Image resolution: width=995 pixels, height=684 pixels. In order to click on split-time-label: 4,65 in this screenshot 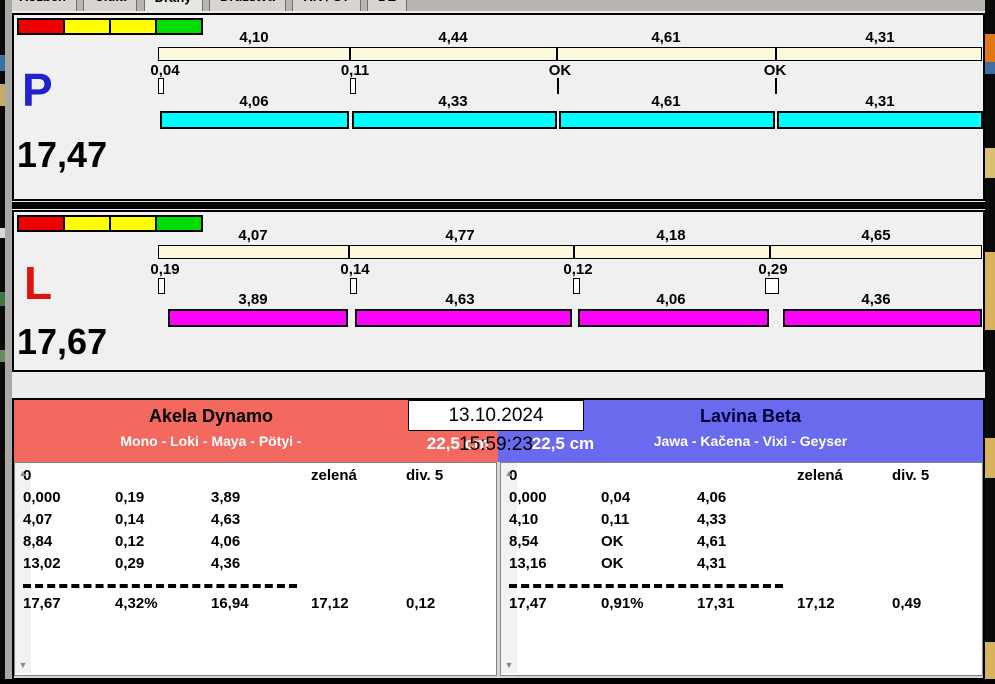, I will do `click(876, 235)`.